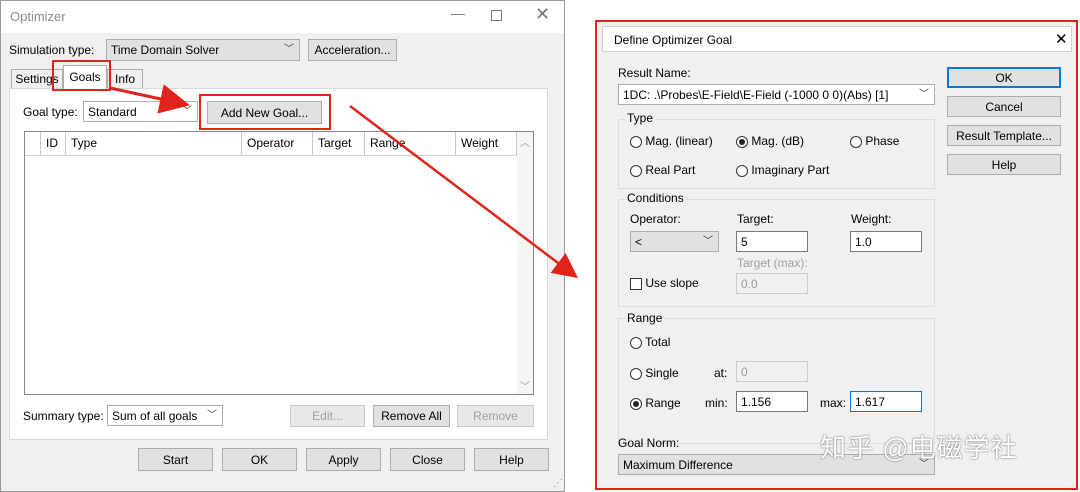 Image resolution: width=1080 pixels, height=492 pixels. What do you see at coordinates (670, 170) in the screenshot?
I see `type-real-part-label: Real Part` at bounding box center [670, 170].